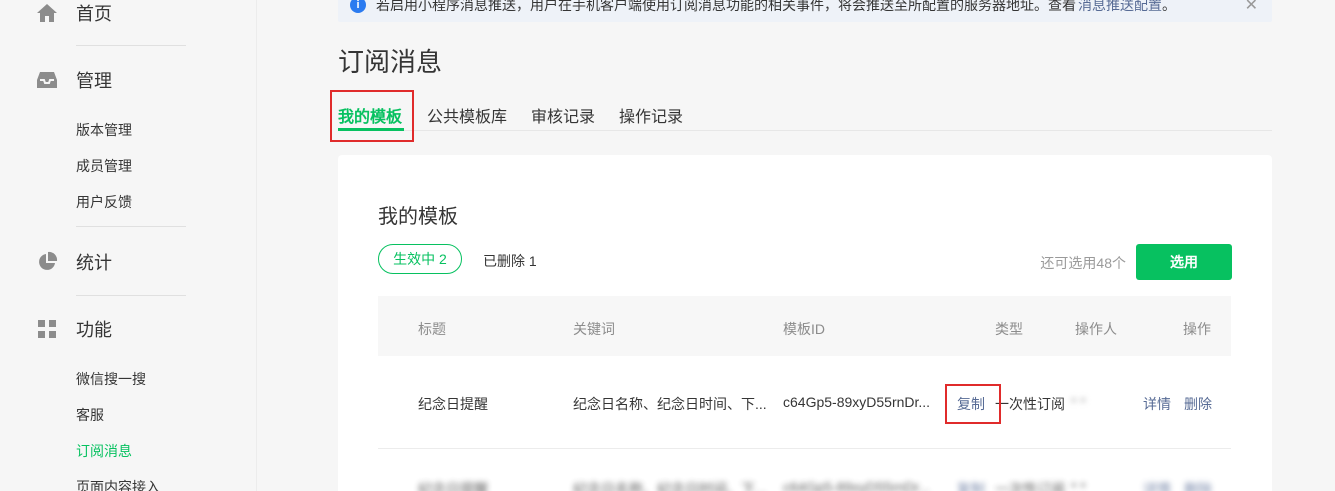 This screenshot has height=491, width=1335. I want to click on sidebar-item-search: 微信搜一搜, so click(111, 379).